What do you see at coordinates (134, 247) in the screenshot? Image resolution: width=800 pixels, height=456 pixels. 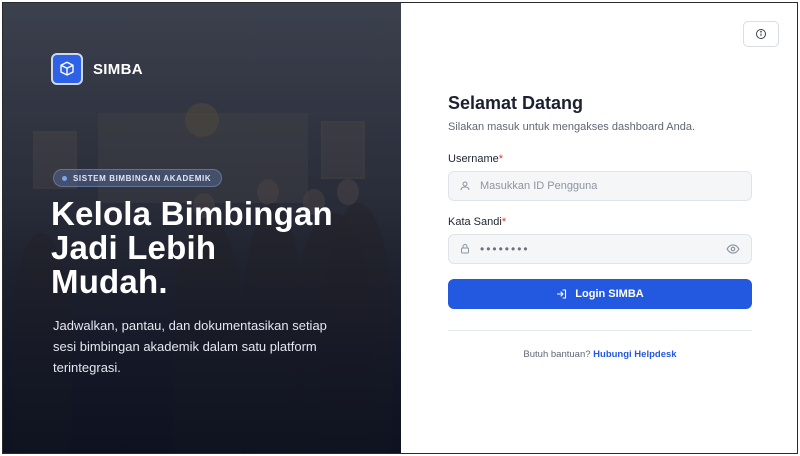 I see `headline-line: Jadi Lebih` at bounding box center [134, 247].